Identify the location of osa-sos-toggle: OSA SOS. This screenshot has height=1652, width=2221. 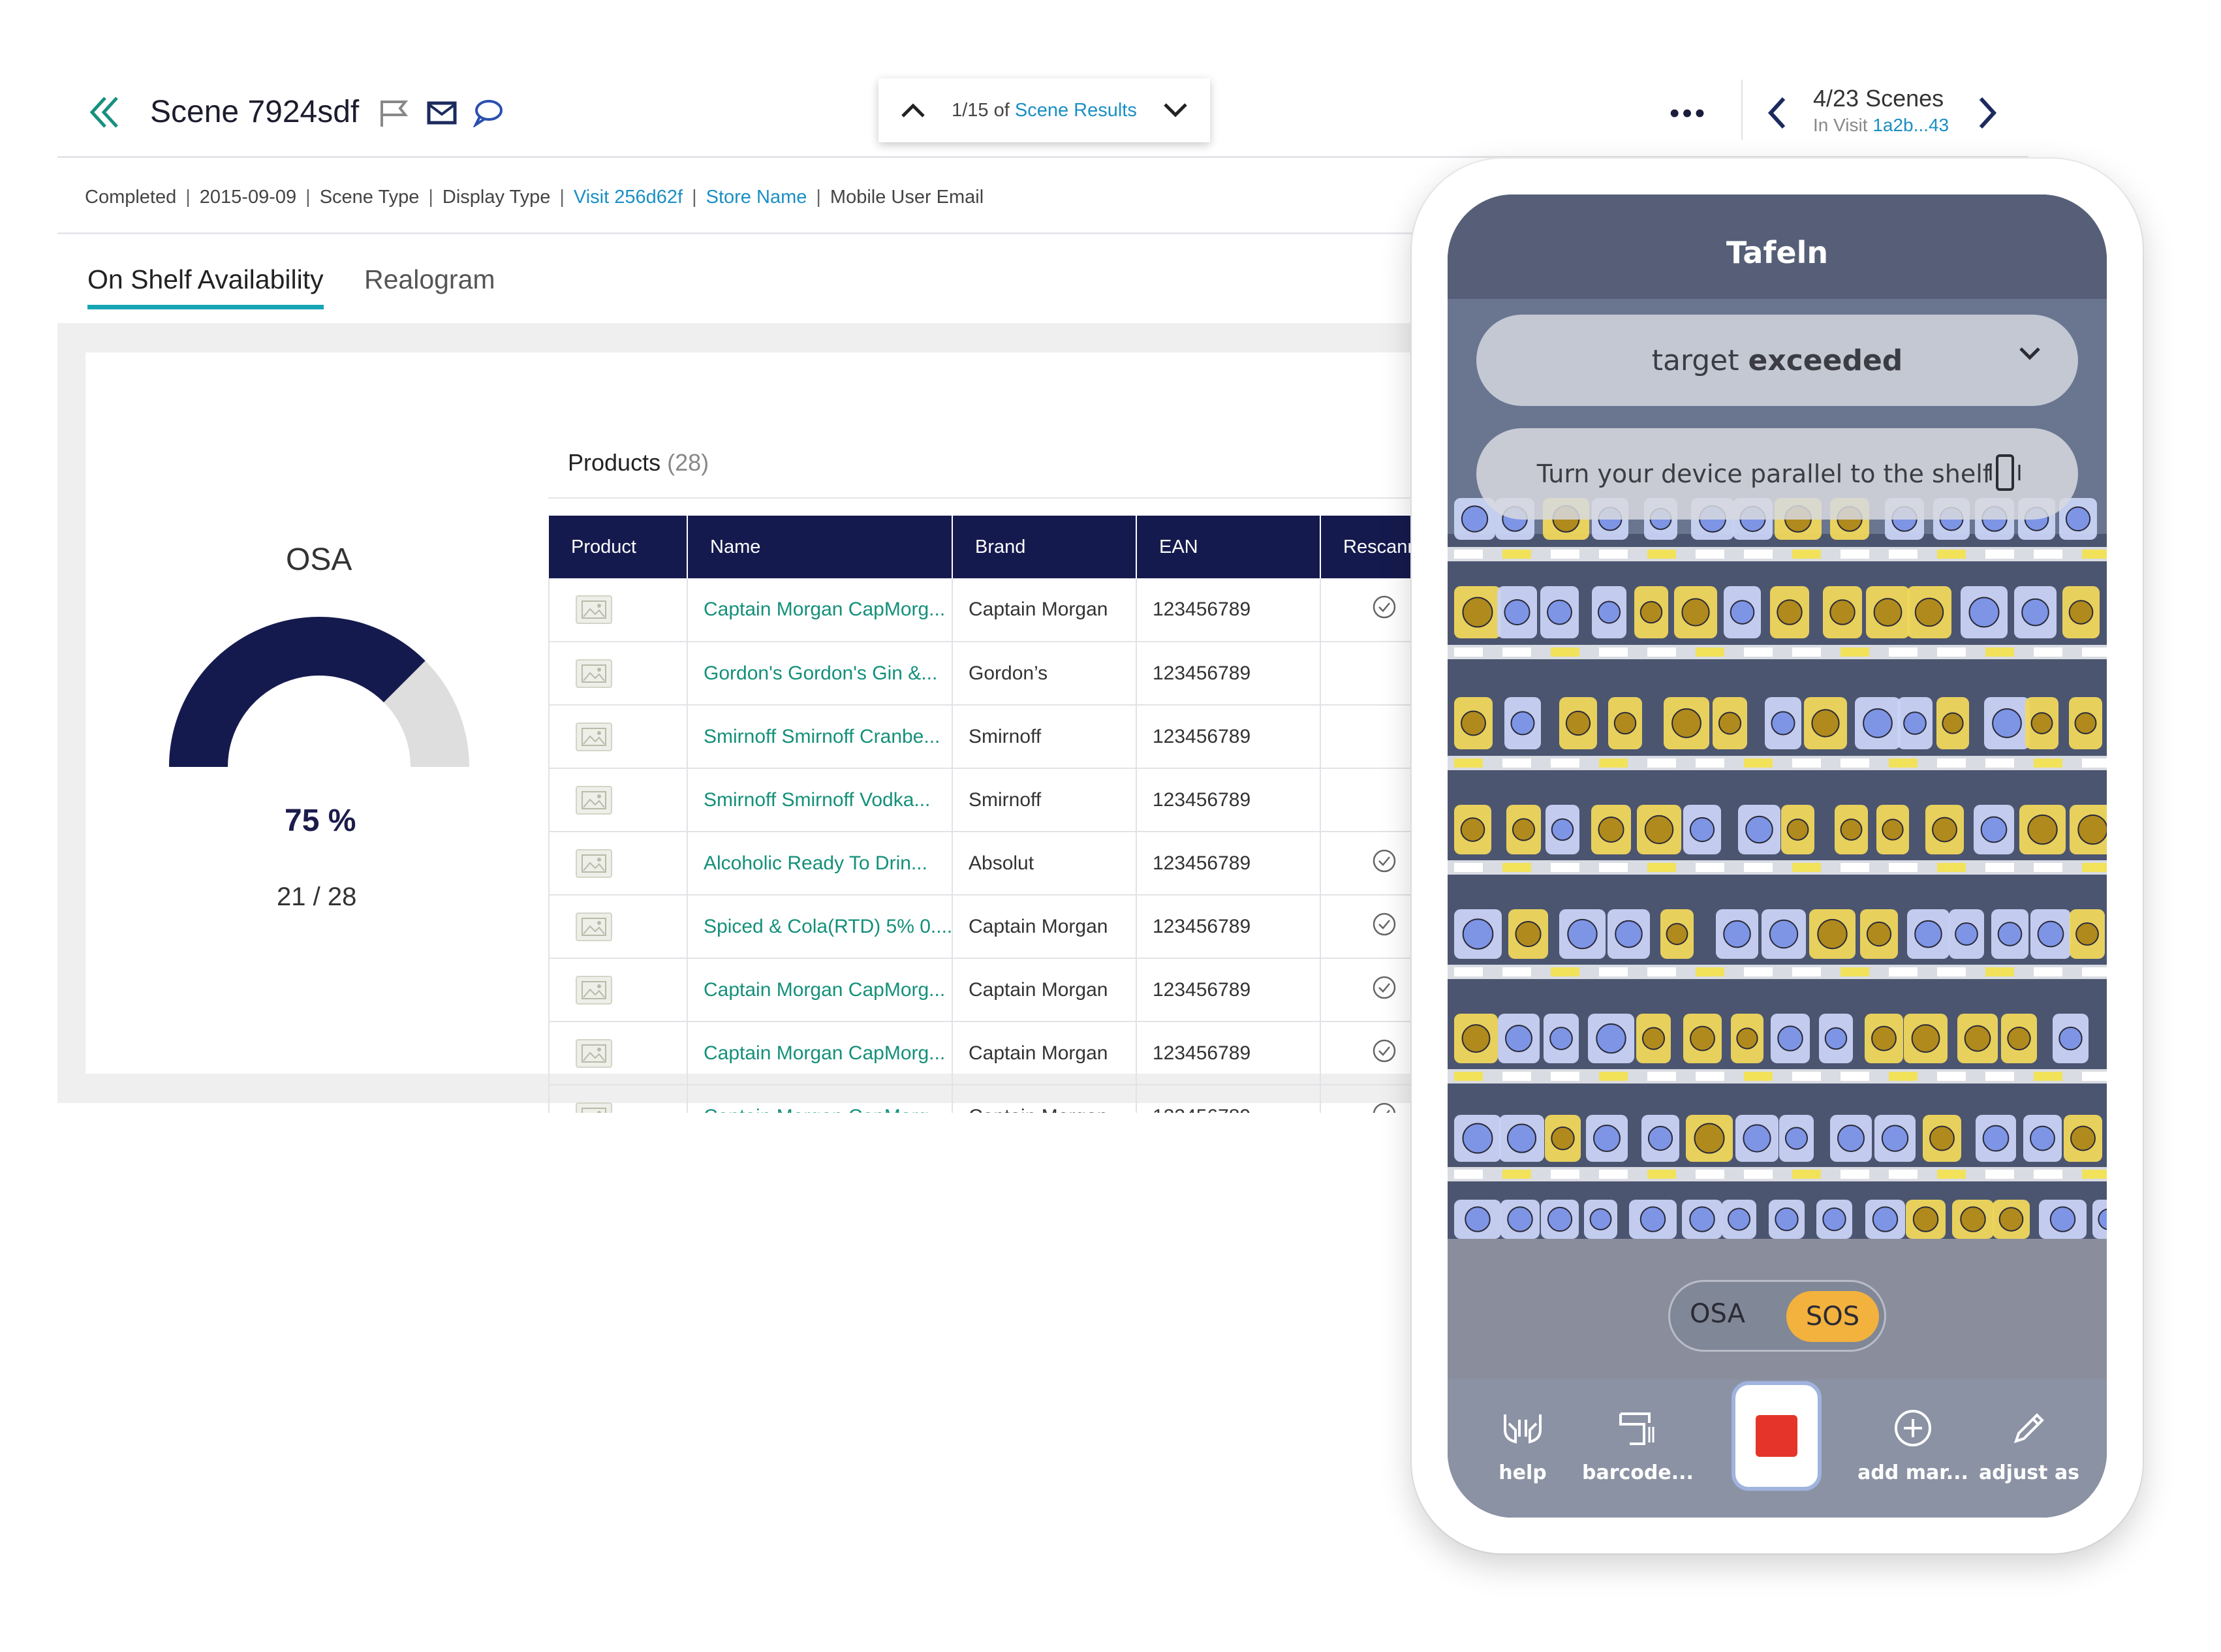
(1777, 1316).